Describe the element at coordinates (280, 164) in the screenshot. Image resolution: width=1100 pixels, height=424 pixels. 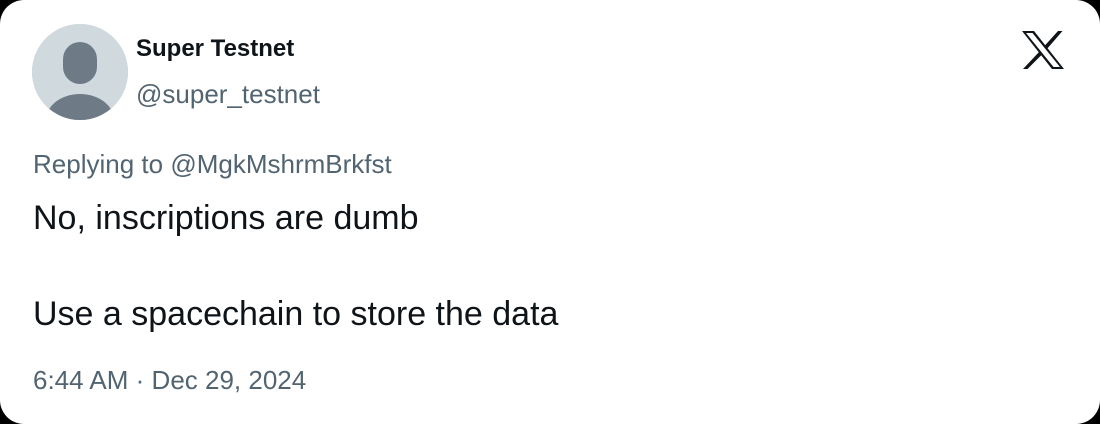
I see `reply-mention-link: @MgkMshrmBrkfst` at that location.